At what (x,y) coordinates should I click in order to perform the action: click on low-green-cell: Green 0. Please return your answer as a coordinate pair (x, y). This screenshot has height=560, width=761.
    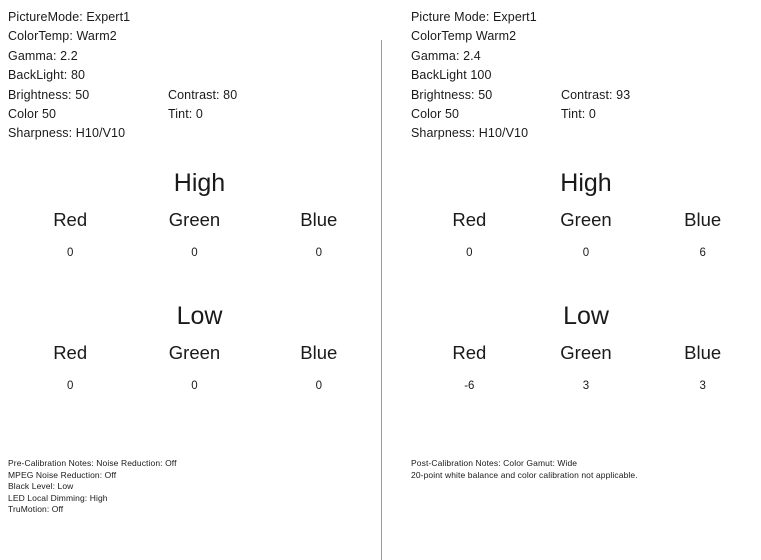
    Looking at the image, I should click on (194, 368).